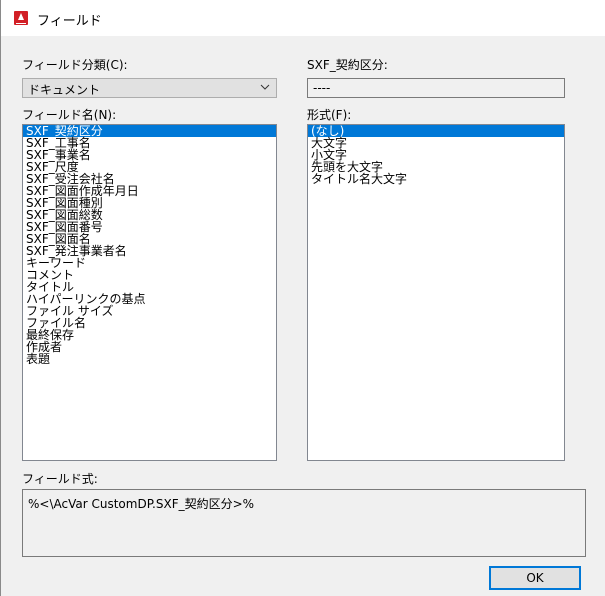 The width and height of the screenshot is (605, 596). Describe the element at coordinates (265, 87) in the screenshot. I see `chevron-down-icon` at that location.